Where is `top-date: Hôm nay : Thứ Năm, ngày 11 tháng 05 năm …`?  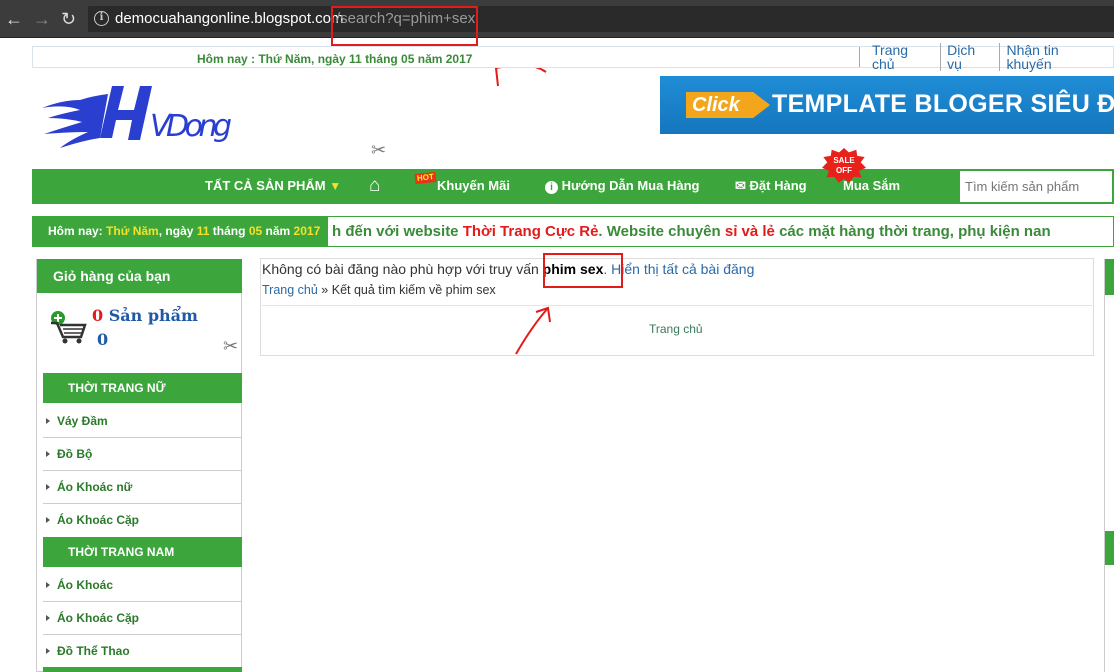 top-date: Hôm nay : Thứ Năm, ngày 11 tháng 05 năm … is located at coordinates (335, 59).